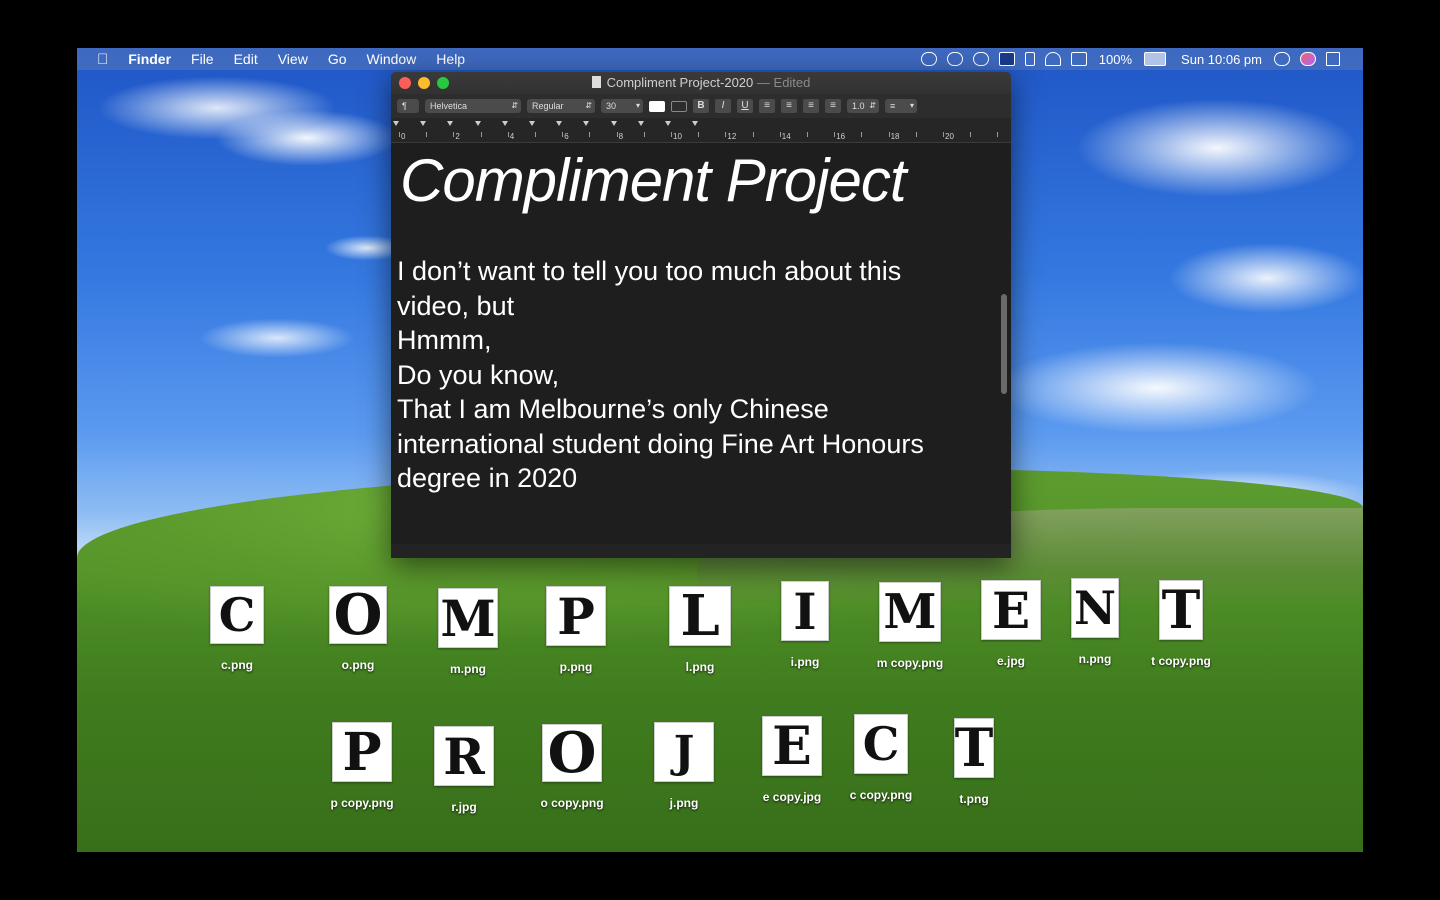 This screenshot has height=900, width=1440. I want to click on ruler-number: 20, so click(949, 136).